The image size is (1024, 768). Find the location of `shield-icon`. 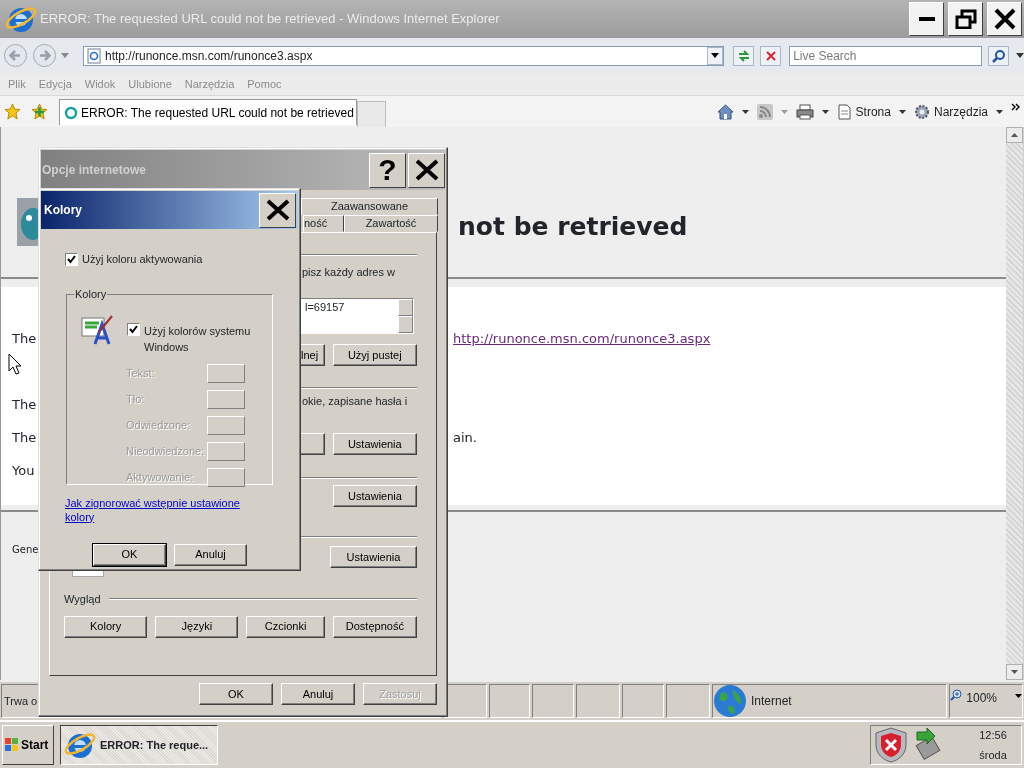

shield-icon is located at coordinates (891, 745).